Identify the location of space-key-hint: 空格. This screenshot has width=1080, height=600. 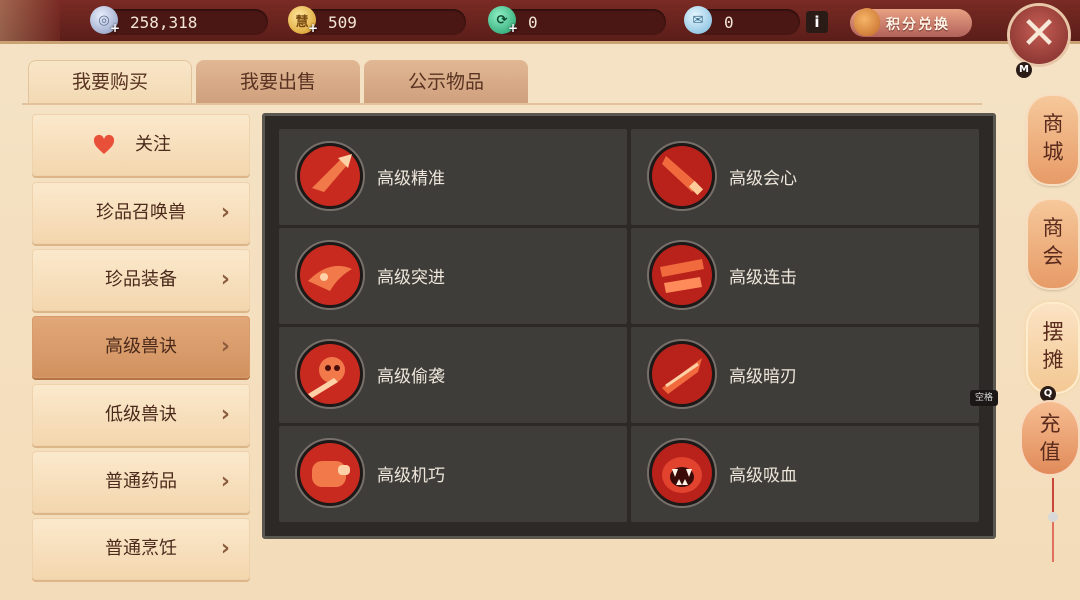
(984, 398).